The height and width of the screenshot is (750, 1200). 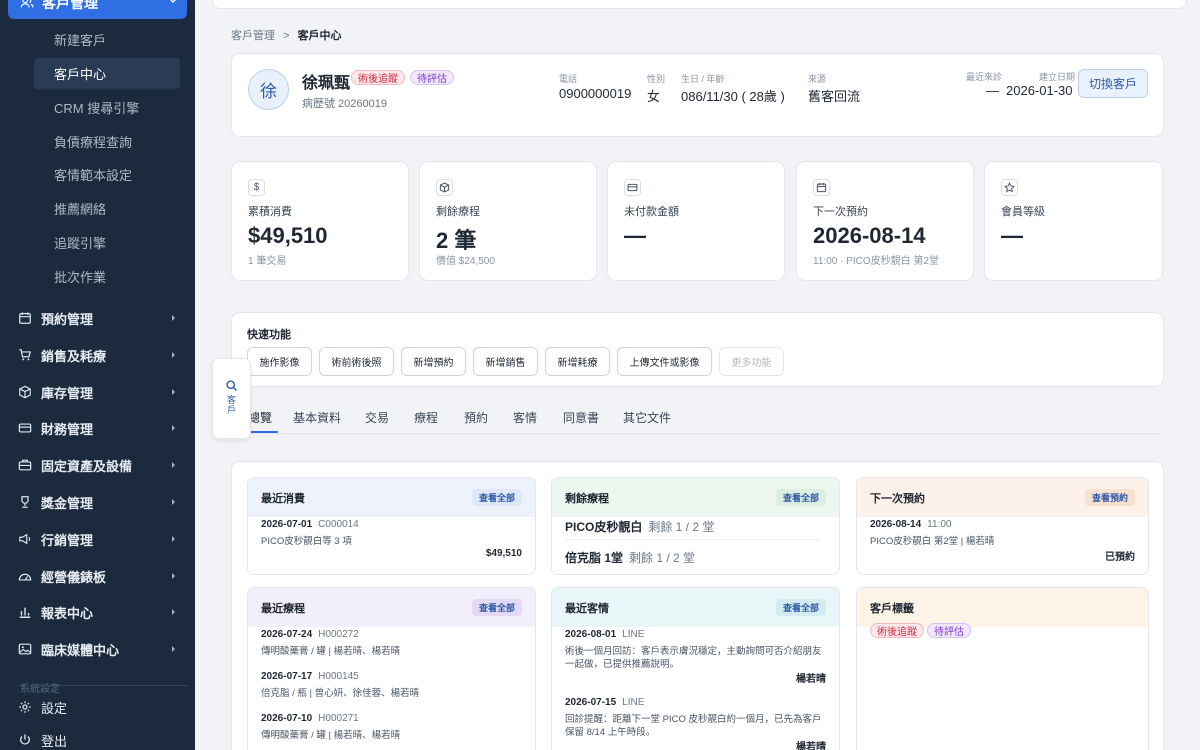 I want to click on appt-date-value: 2026-08-14, so click(x=896, y=524).